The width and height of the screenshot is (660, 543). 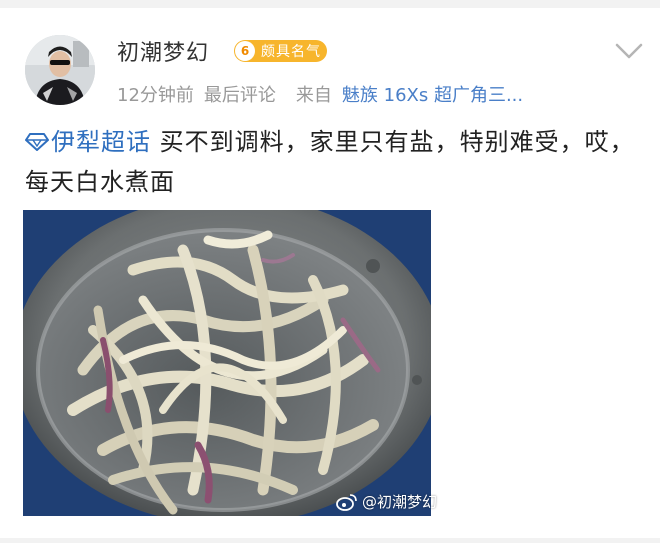 I want to click on avatar, so click(x=60, y=70).